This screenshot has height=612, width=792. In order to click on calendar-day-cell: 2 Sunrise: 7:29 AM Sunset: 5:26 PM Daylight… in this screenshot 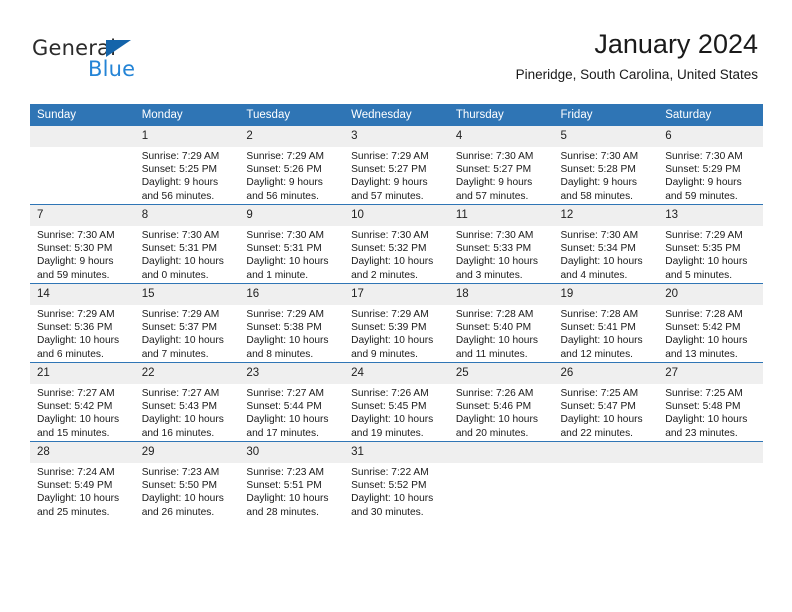, I will do `click(292, 165)`.